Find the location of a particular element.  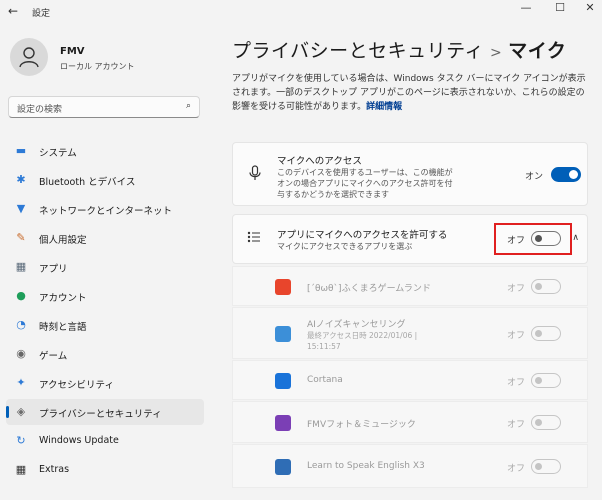

minimize-button: — is located at coordinates (526, 7).